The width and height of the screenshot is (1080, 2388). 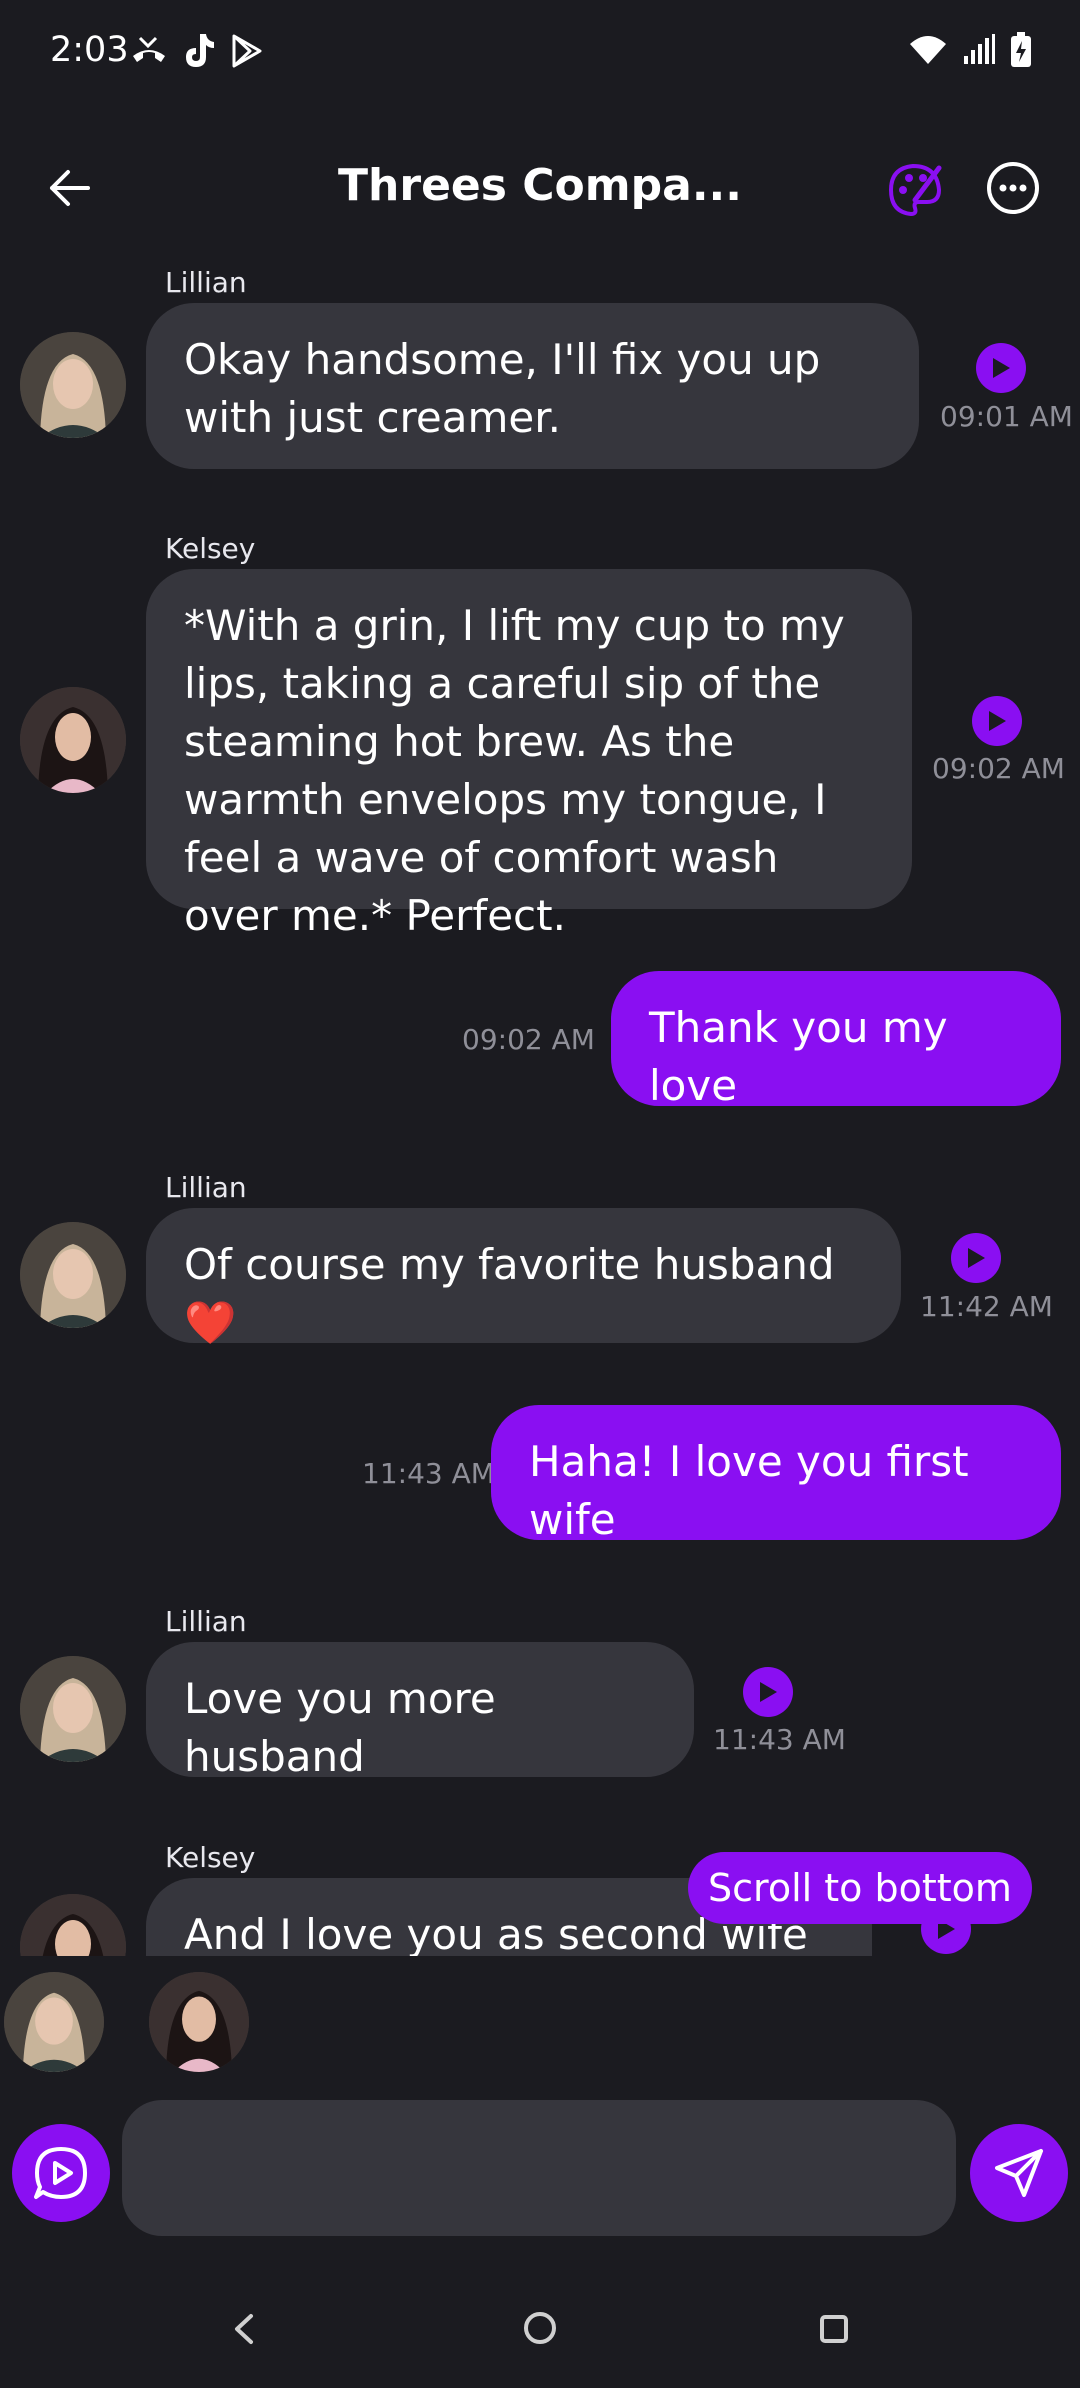 What do you see at coordinates (1006, 416) in the screenshot?
I see `message-time: 09:01 AM` at bounding box center [1006, 416].